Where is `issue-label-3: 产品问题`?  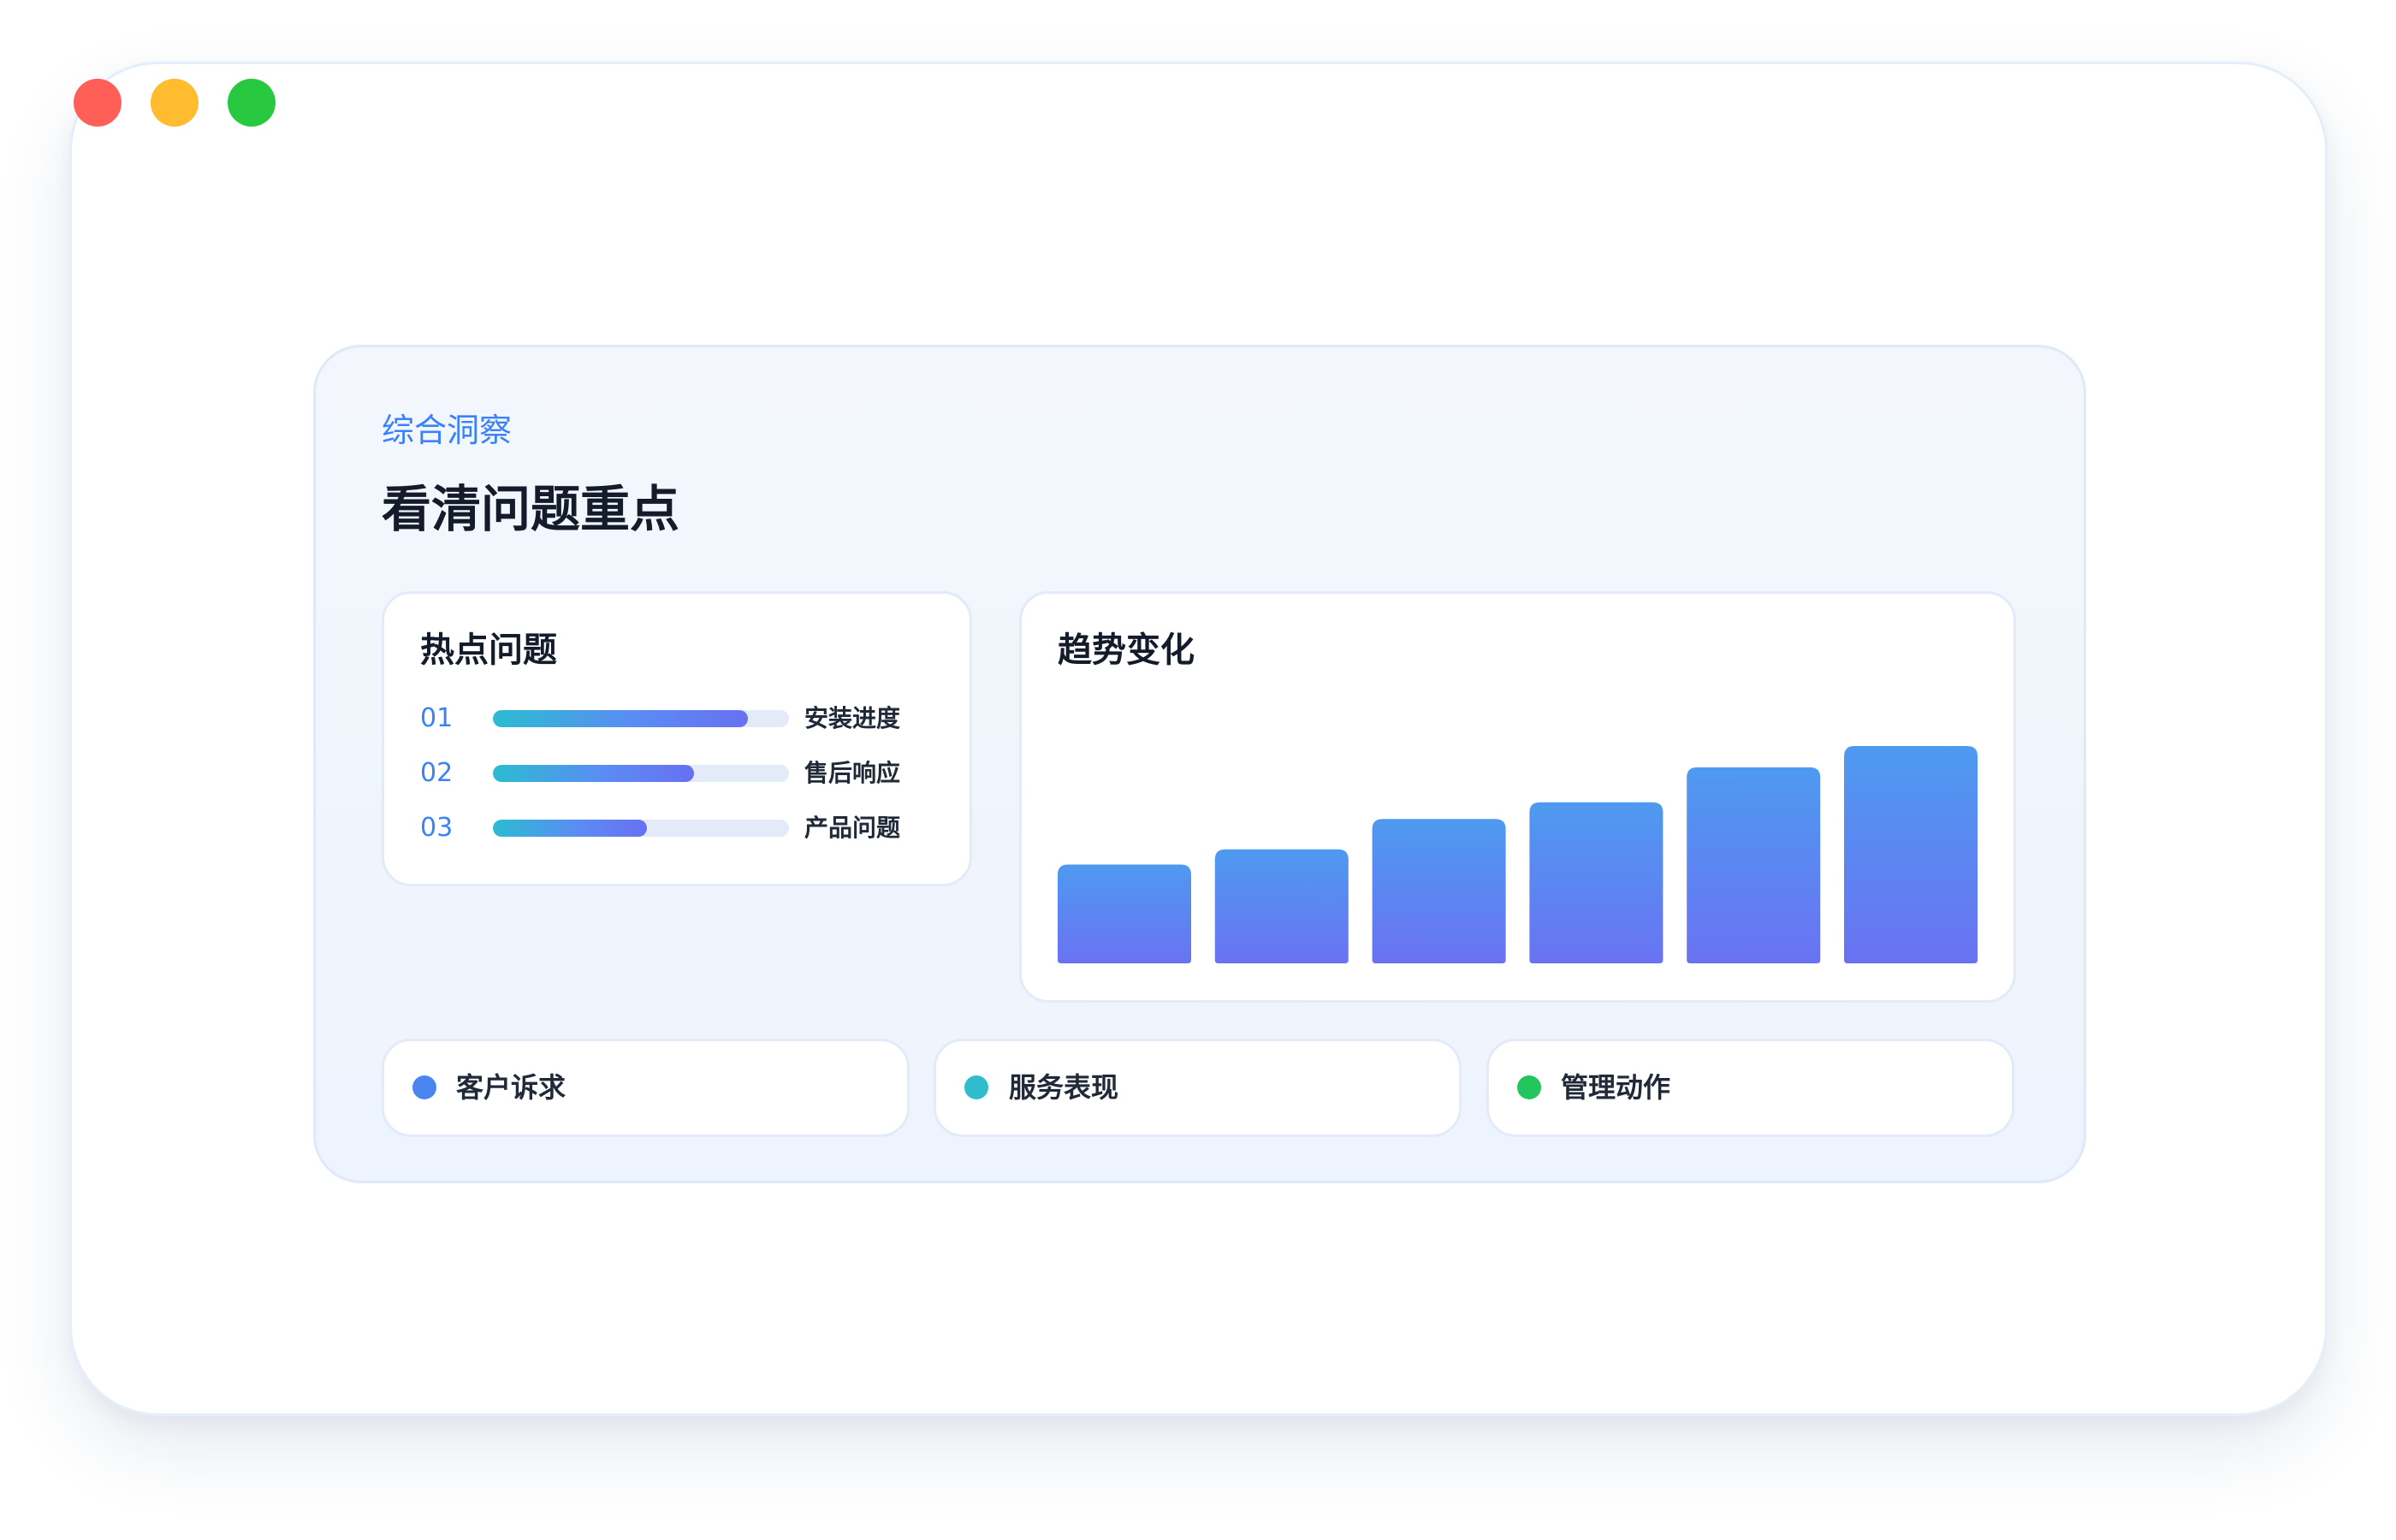 issue-label-3: 产品问题 is located at coordinates (852, 828).